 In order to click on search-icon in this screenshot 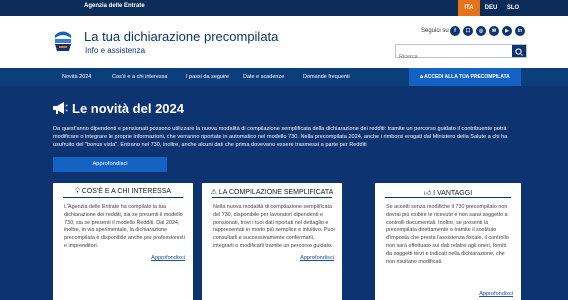, I will do `click(519, 52)`.